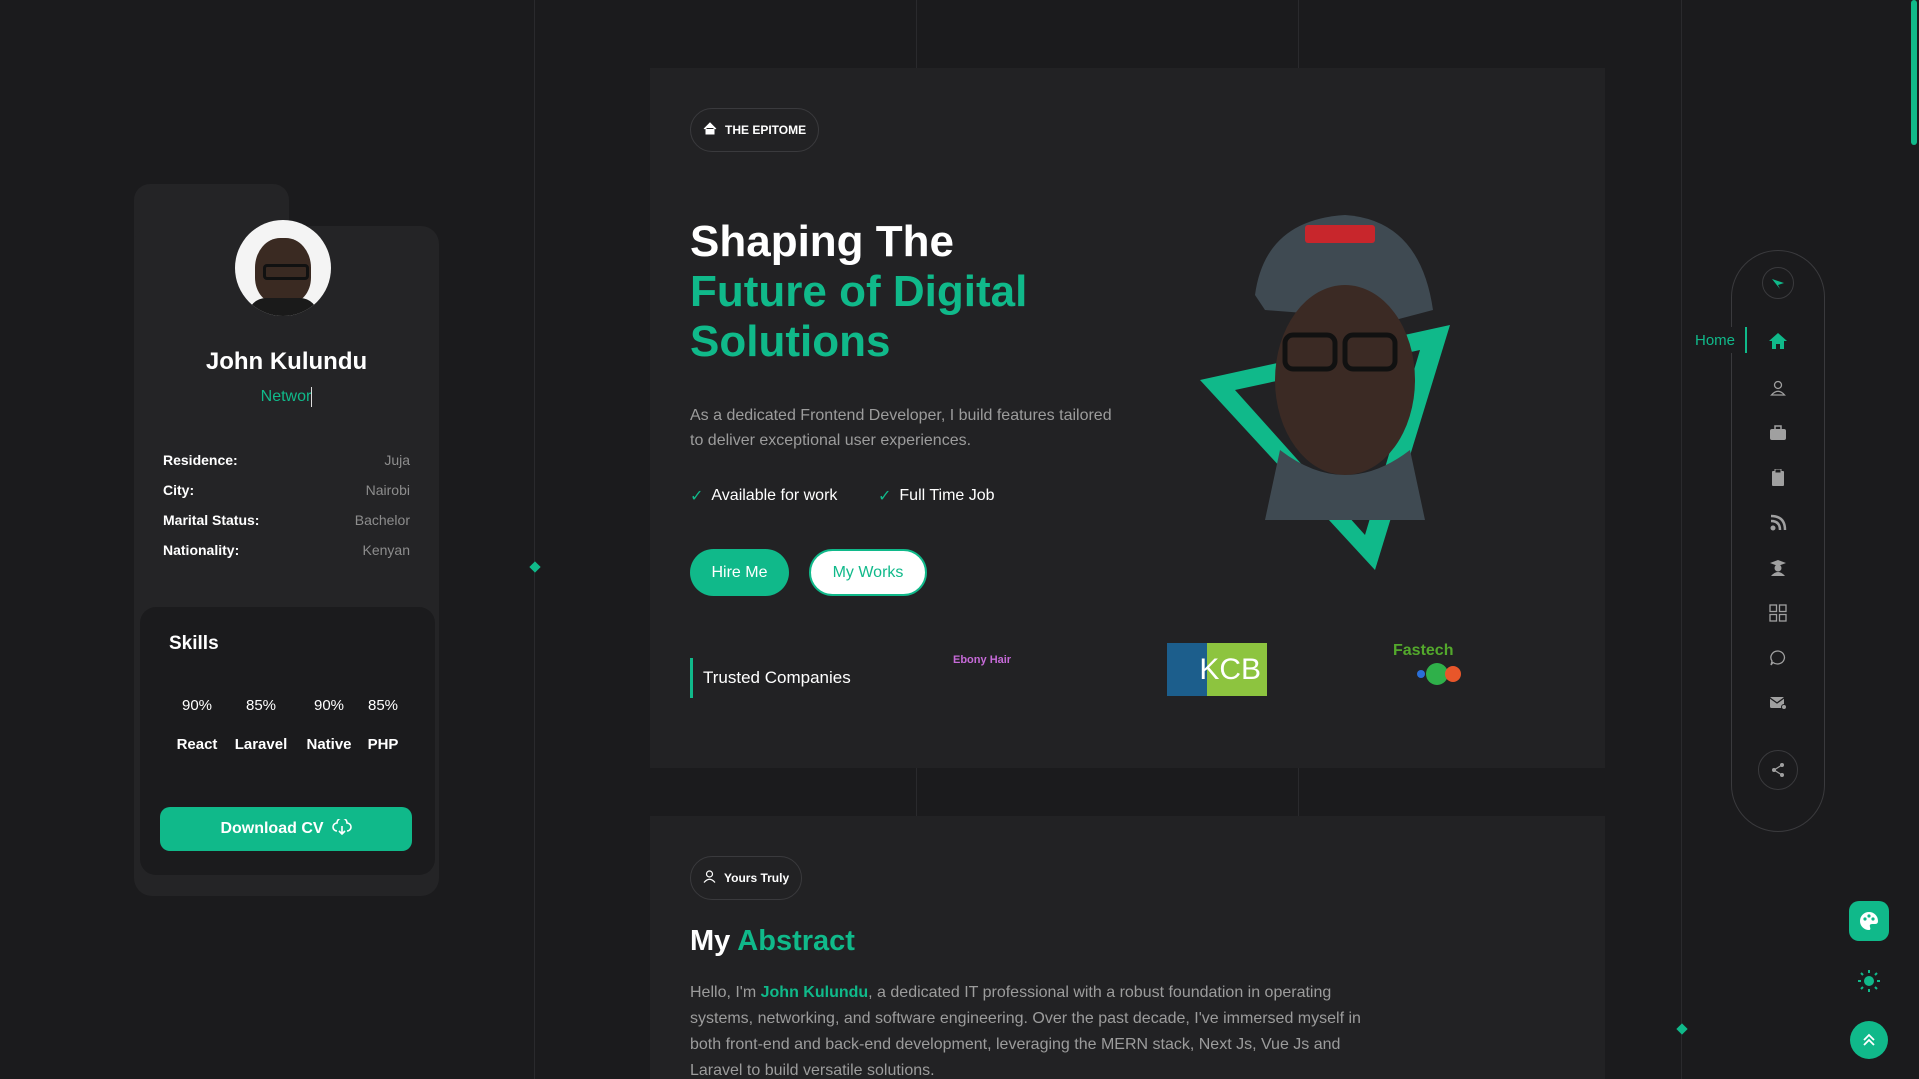 This screenshot has width=1919, height=1079. What do you see at coordinates (1217, 669) in the screenshot?
I see `kcb-logo: KCB` at bounding box center [1217, 669].